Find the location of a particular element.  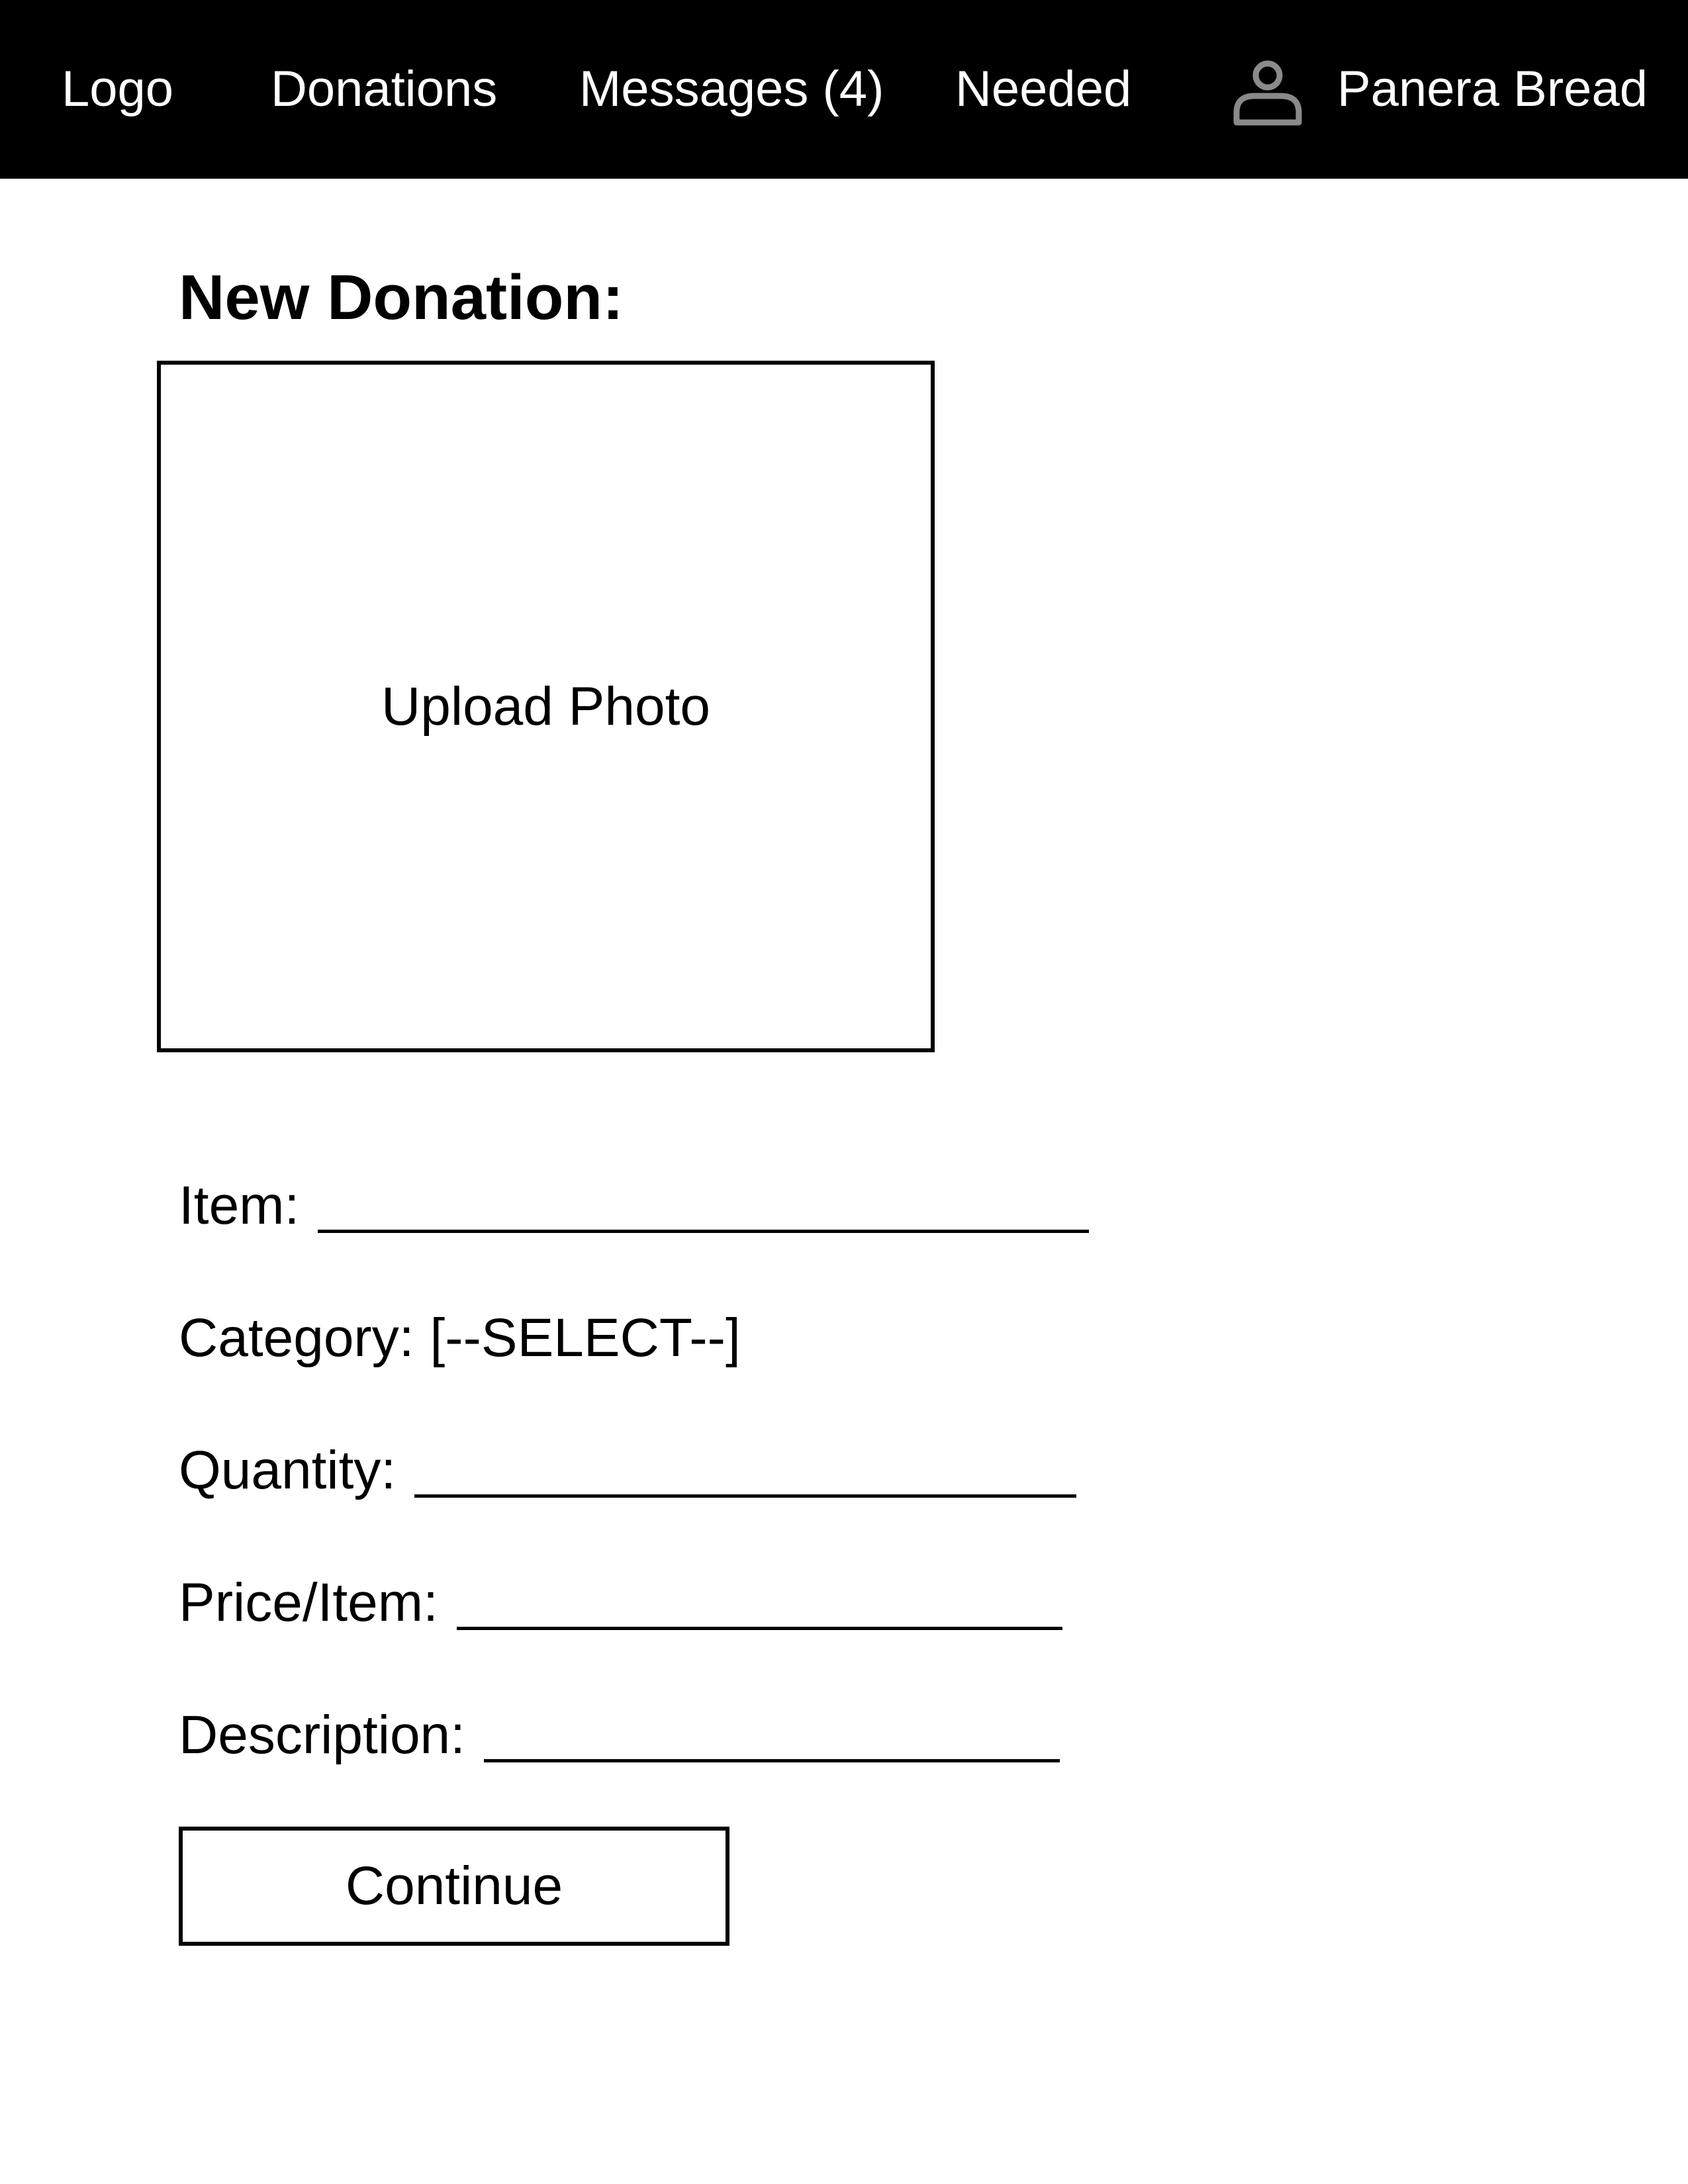

nav-logo: Logo is located at coordinates (117, 89).